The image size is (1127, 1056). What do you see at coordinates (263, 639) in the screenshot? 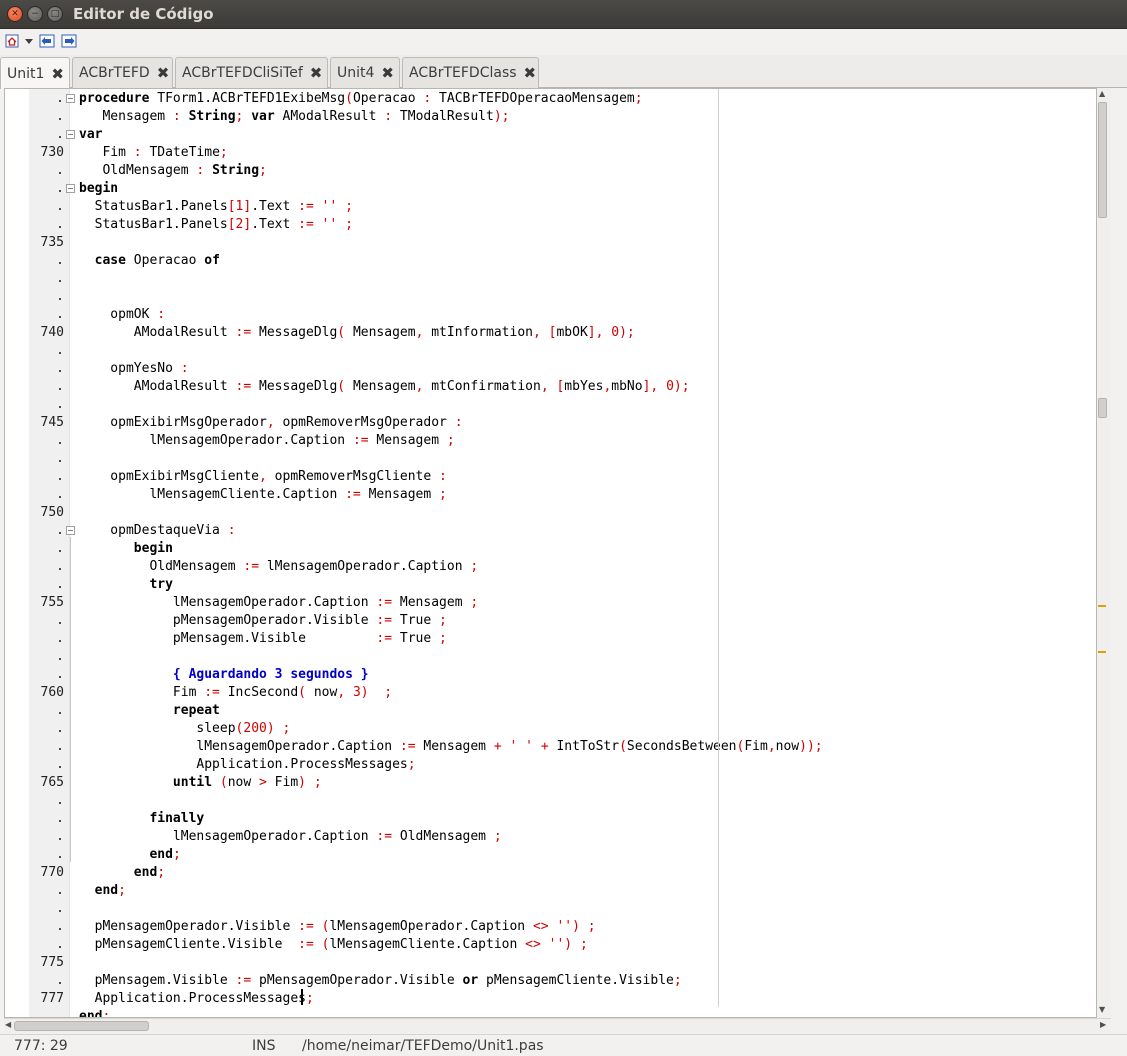
I see `code-line: pMensagem.Visible := True ;` at bounding box center [263, 639].